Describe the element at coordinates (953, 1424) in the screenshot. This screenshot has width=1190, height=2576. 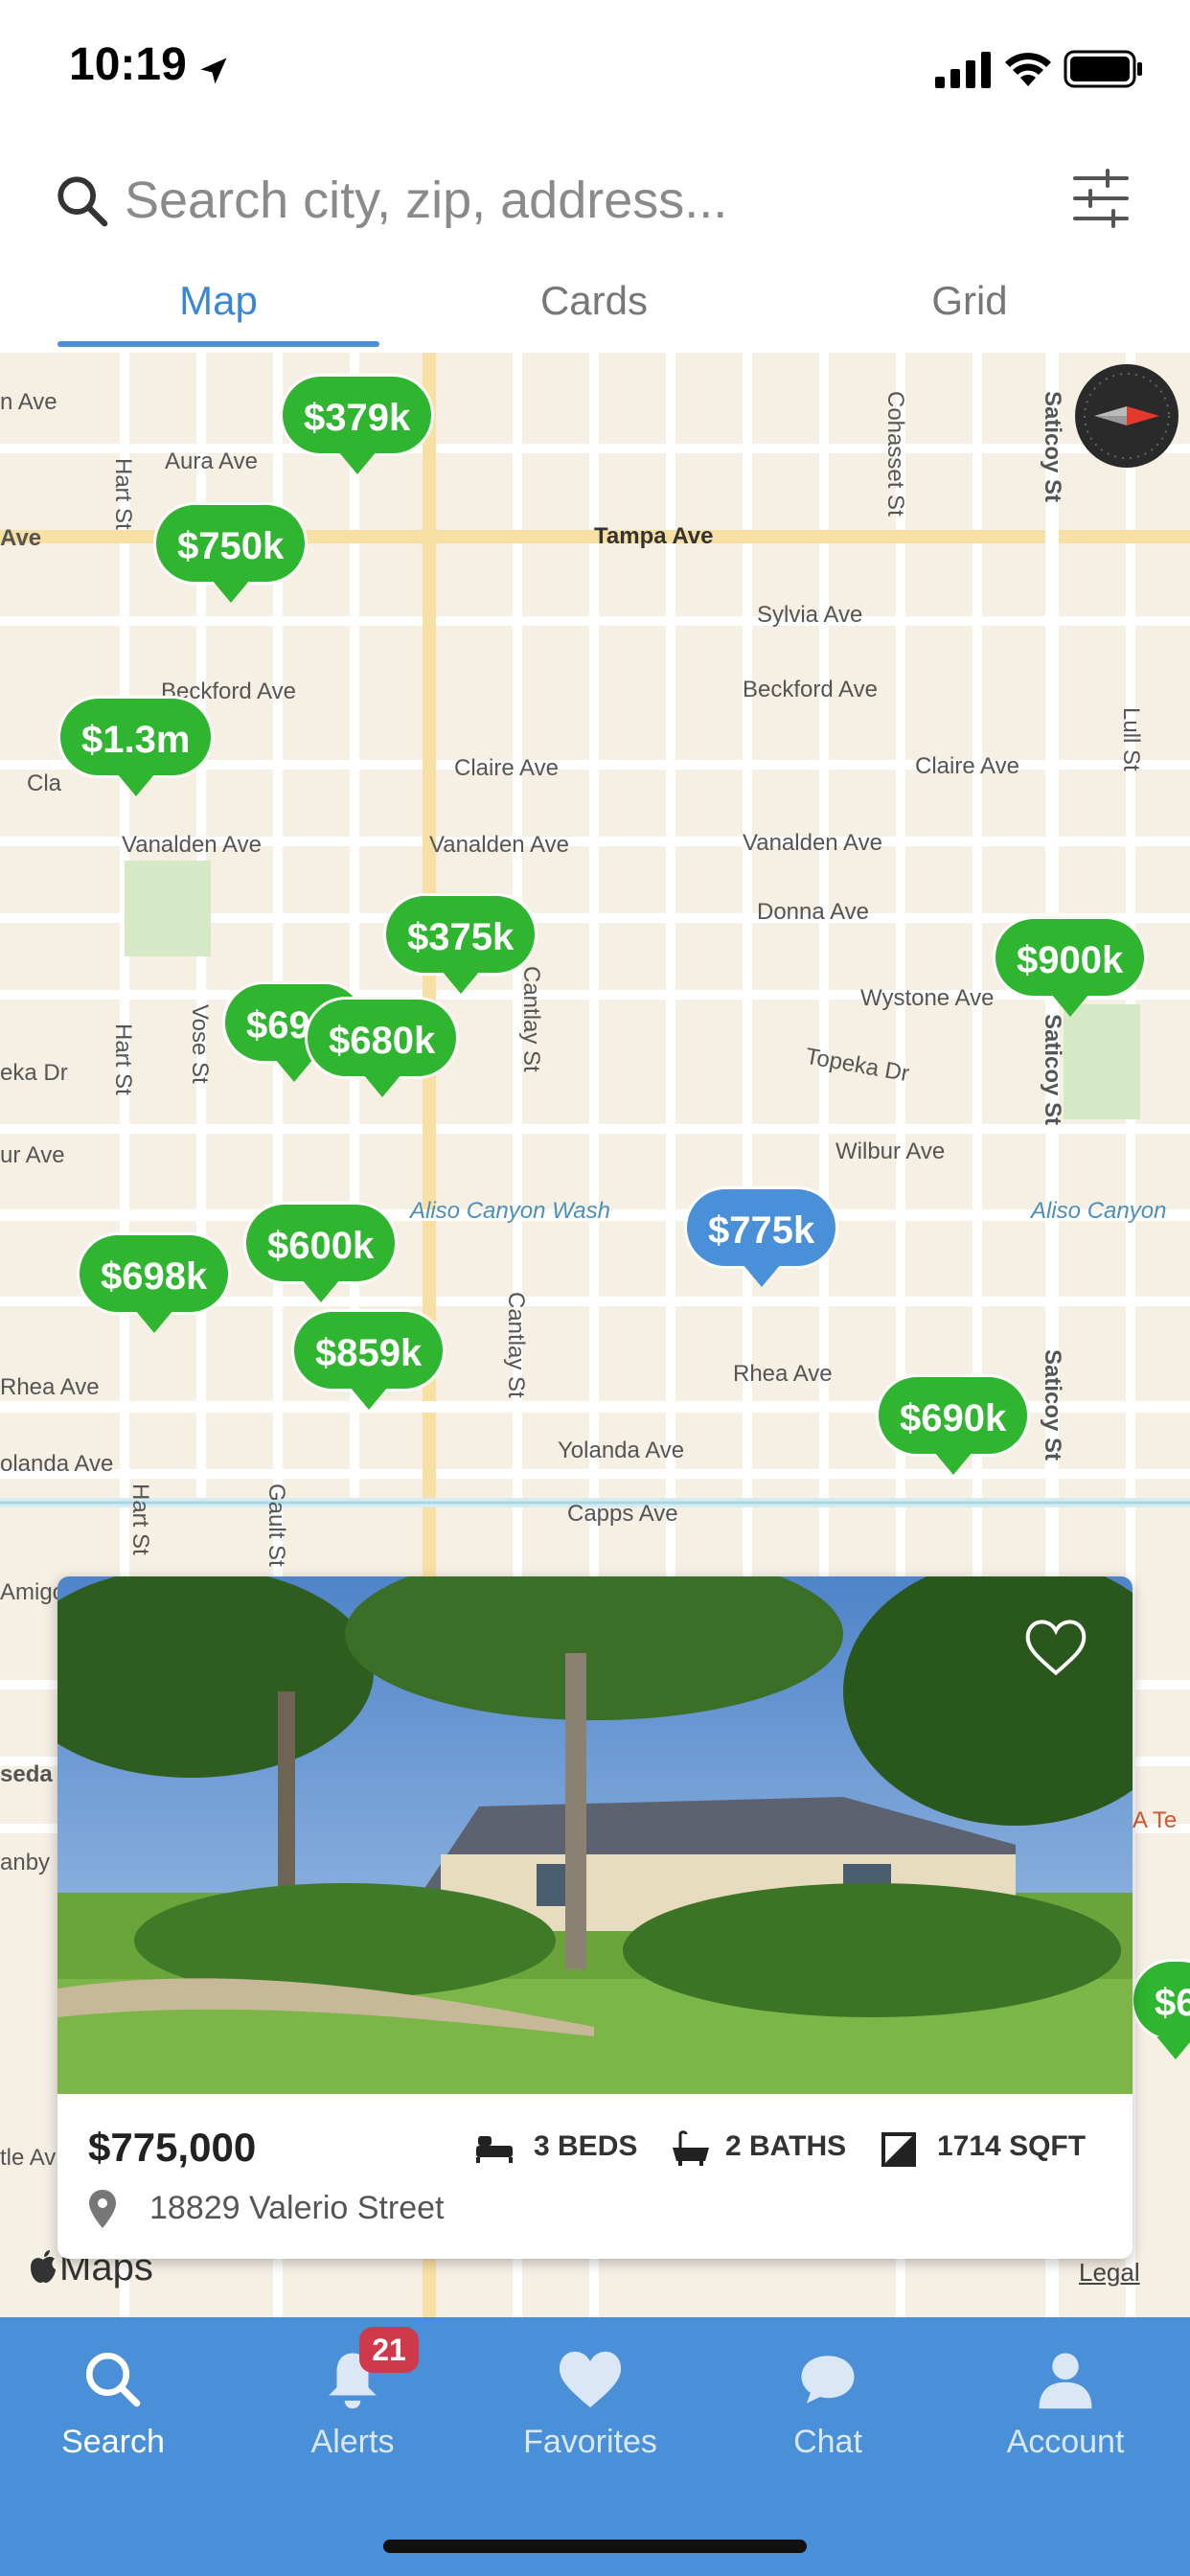
I see `price-pin: $690k` at that location.